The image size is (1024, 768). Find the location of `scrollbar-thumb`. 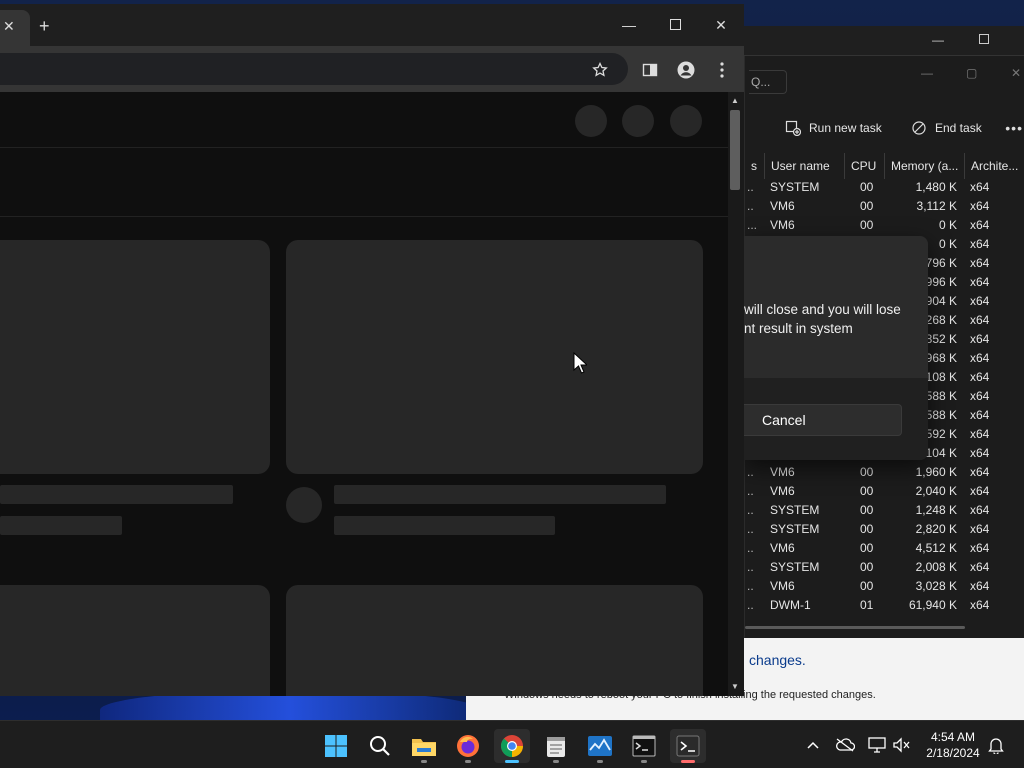

scrollbar-thumb is located at coordinates (735, 150).